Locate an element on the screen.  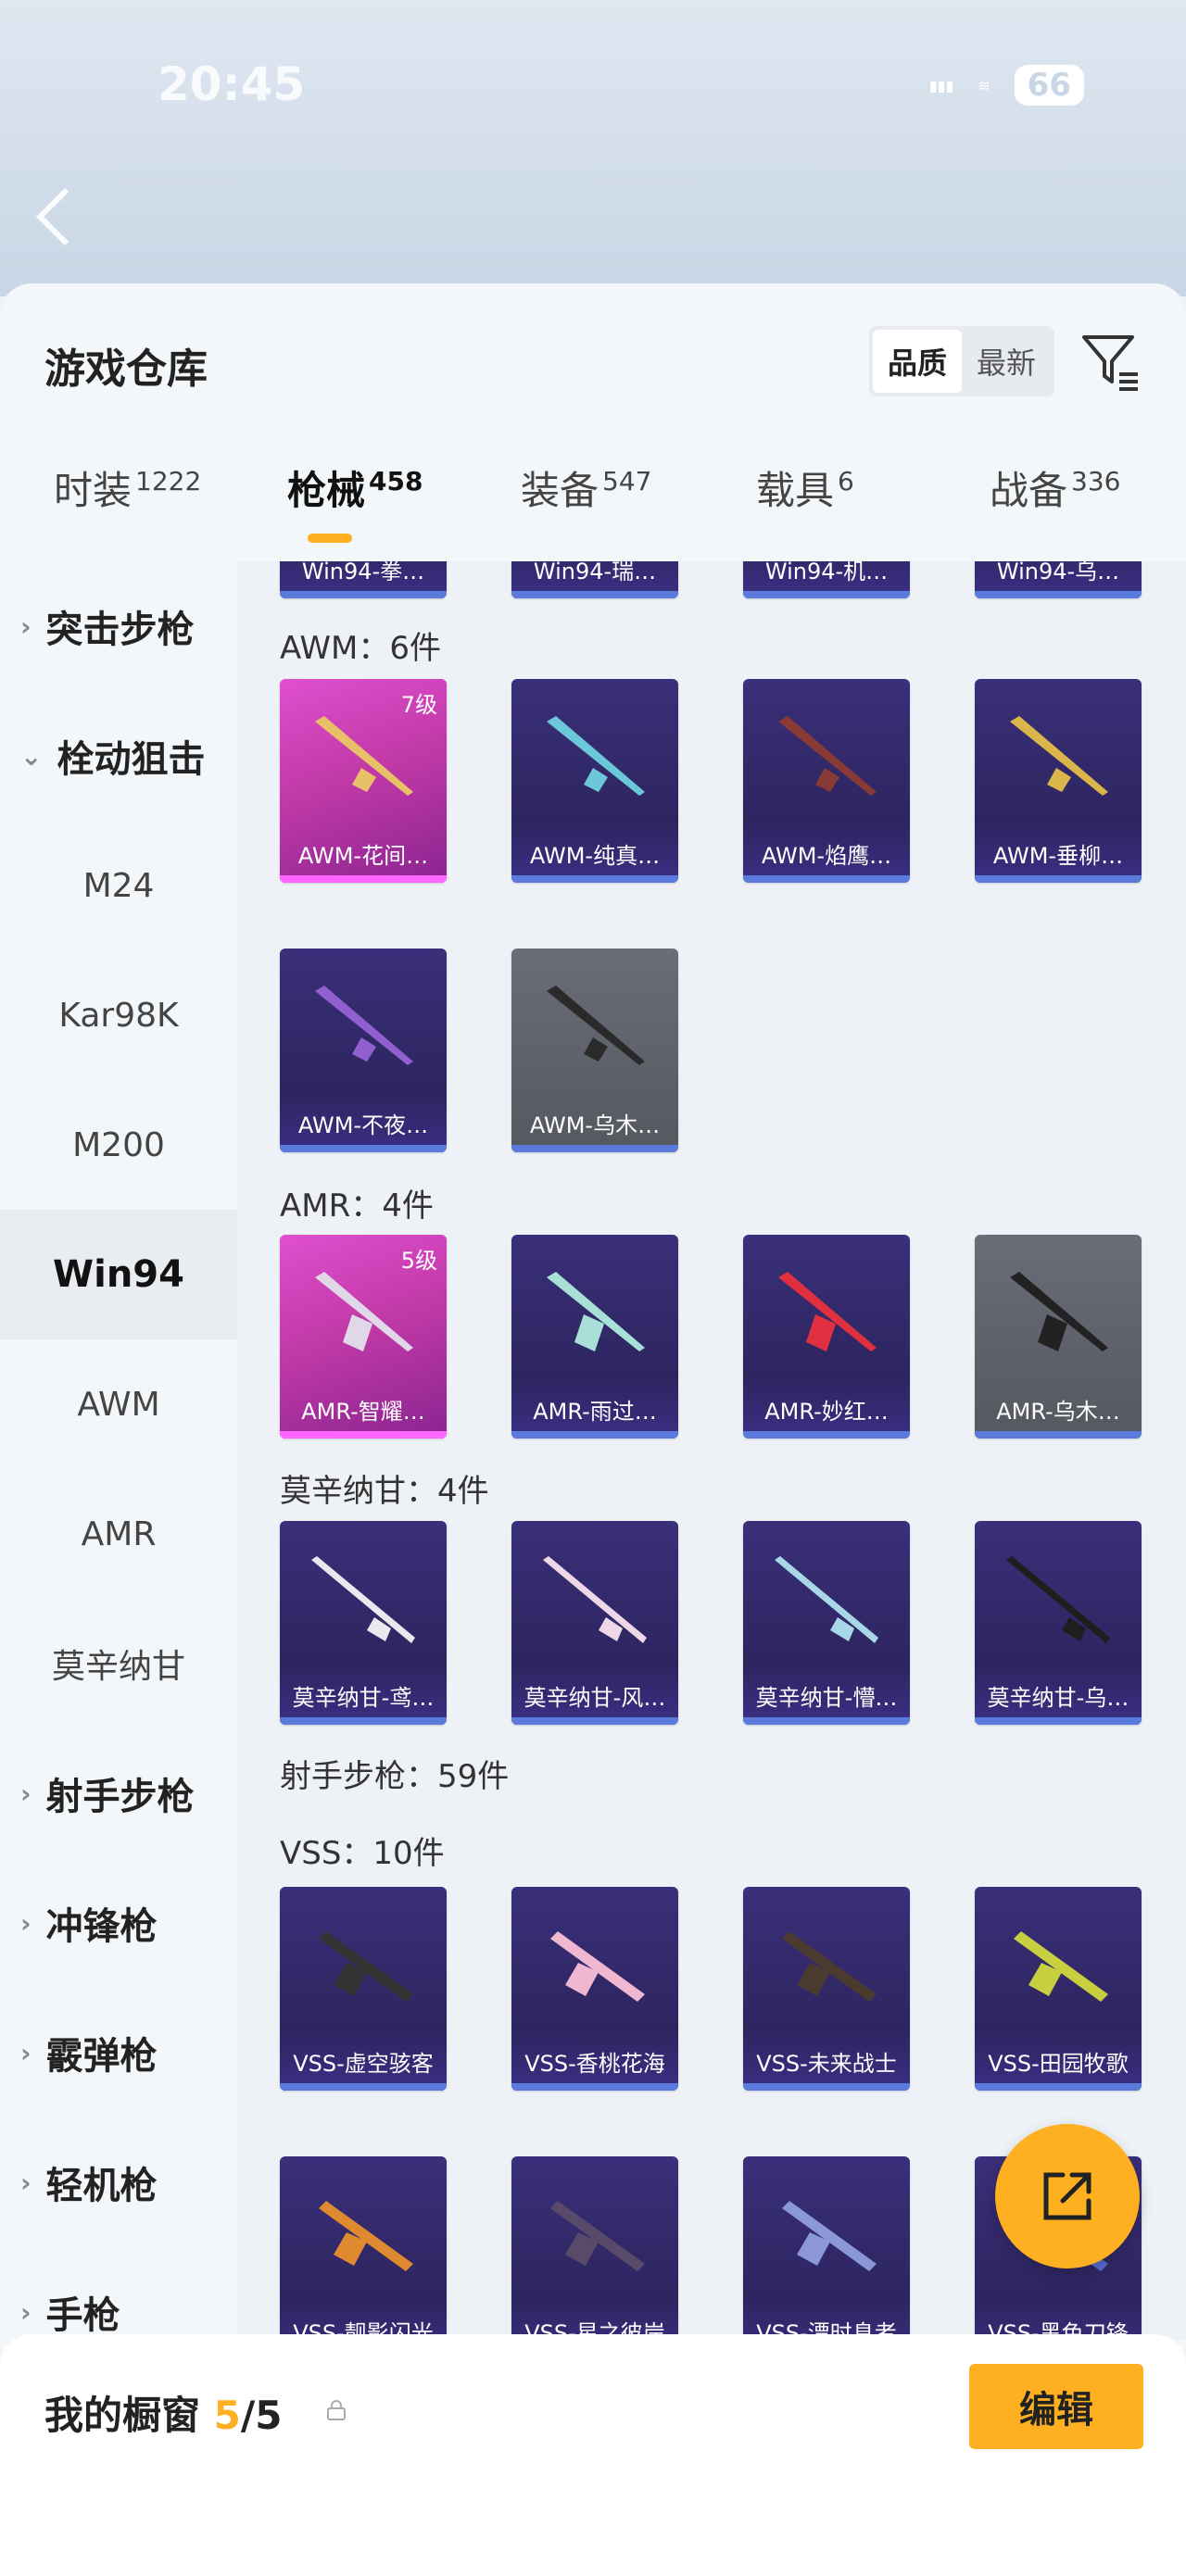
status-icons: ▮▮▮ ≋ 66 is located at coordinates (1006, 85).